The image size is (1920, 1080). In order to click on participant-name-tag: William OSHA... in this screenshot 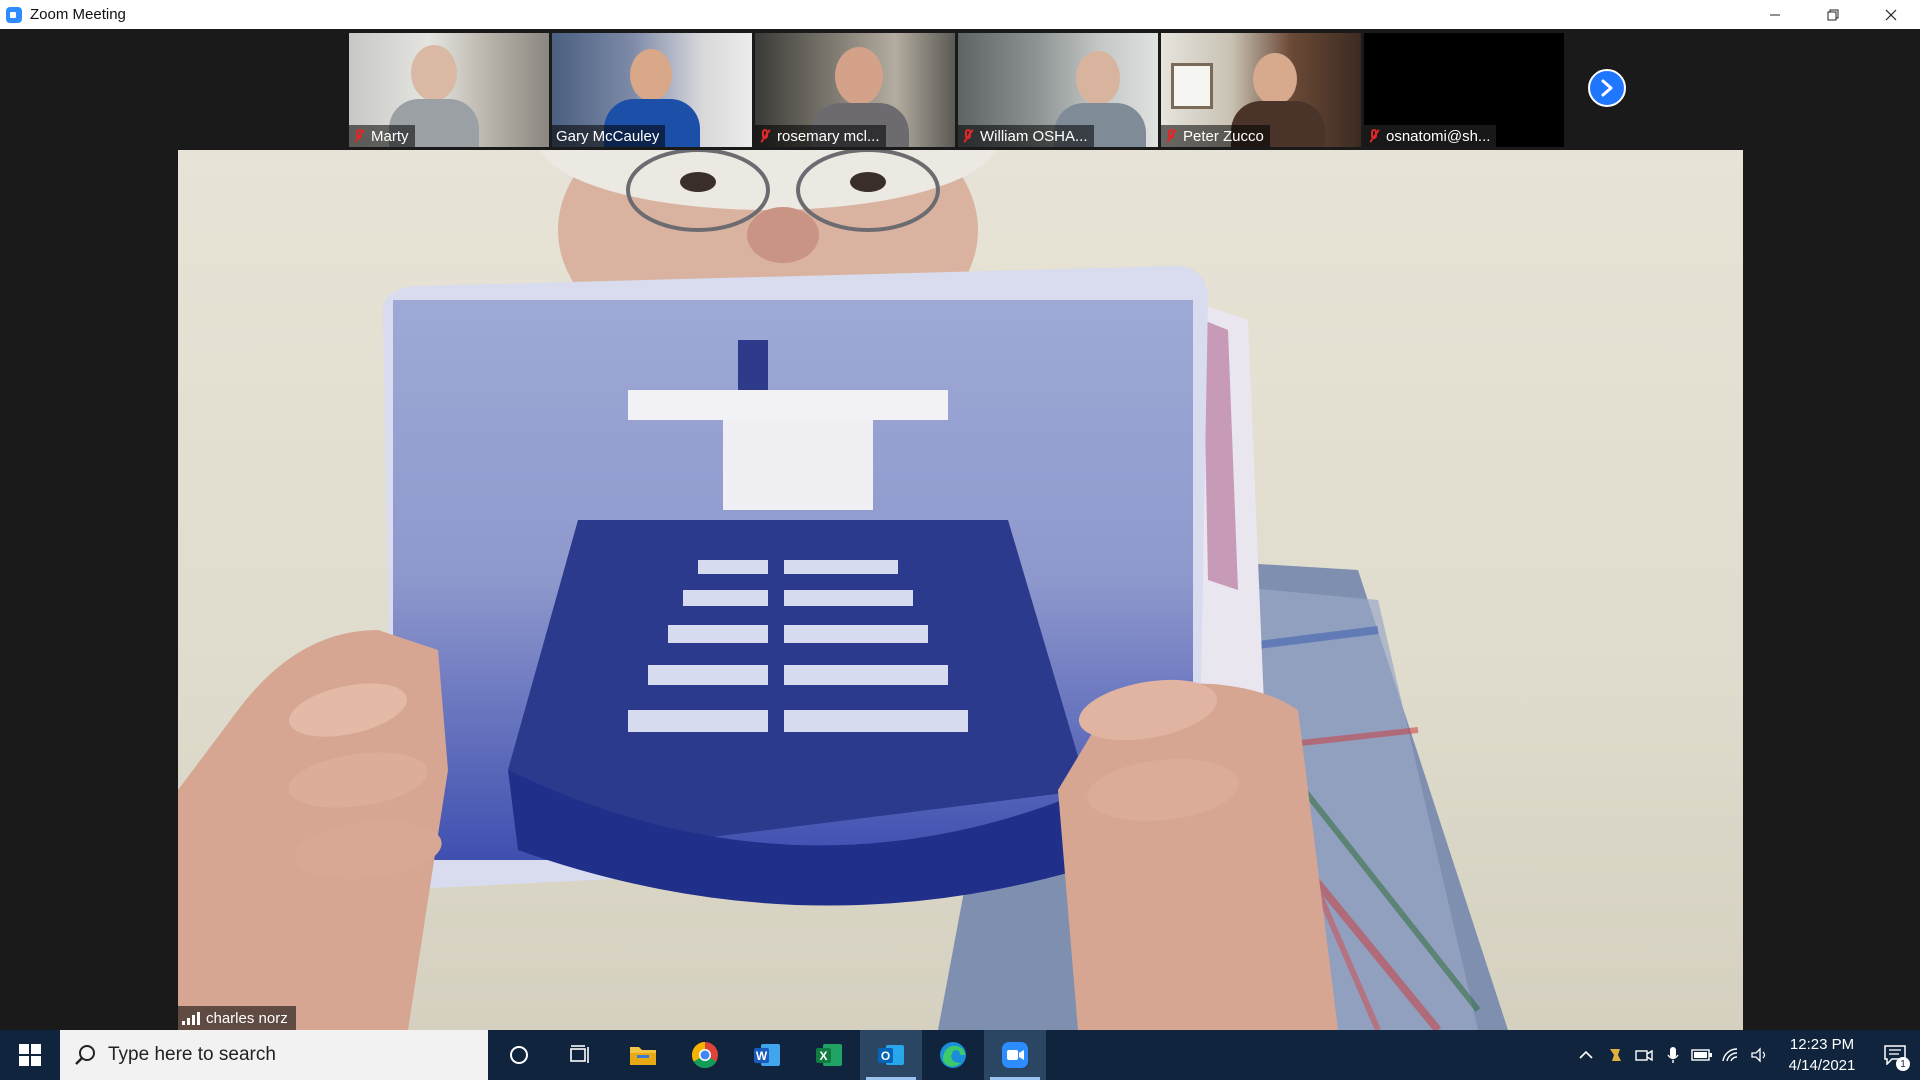, I will do `click(1026, 136)`.